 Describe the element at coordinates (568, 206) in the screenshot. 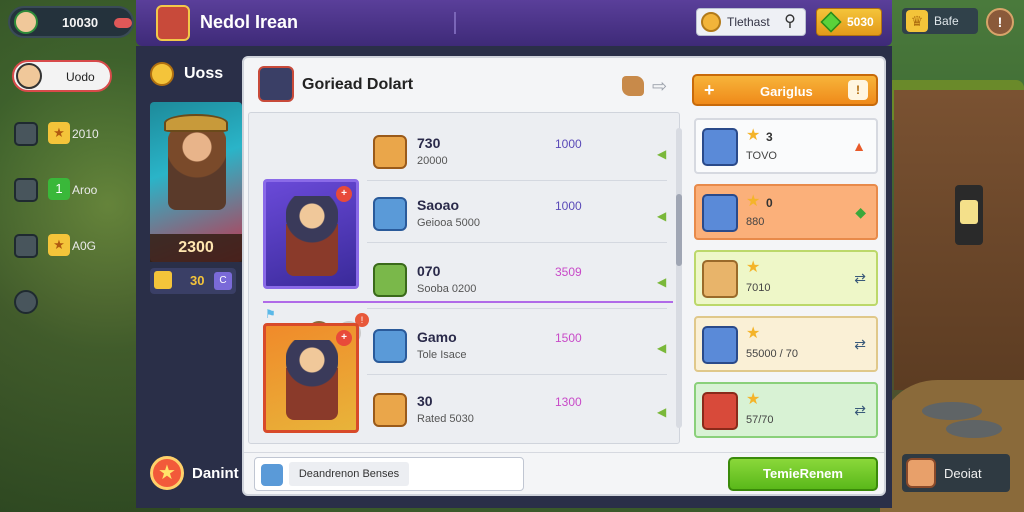

I see `item-cost: 1000` at that location.